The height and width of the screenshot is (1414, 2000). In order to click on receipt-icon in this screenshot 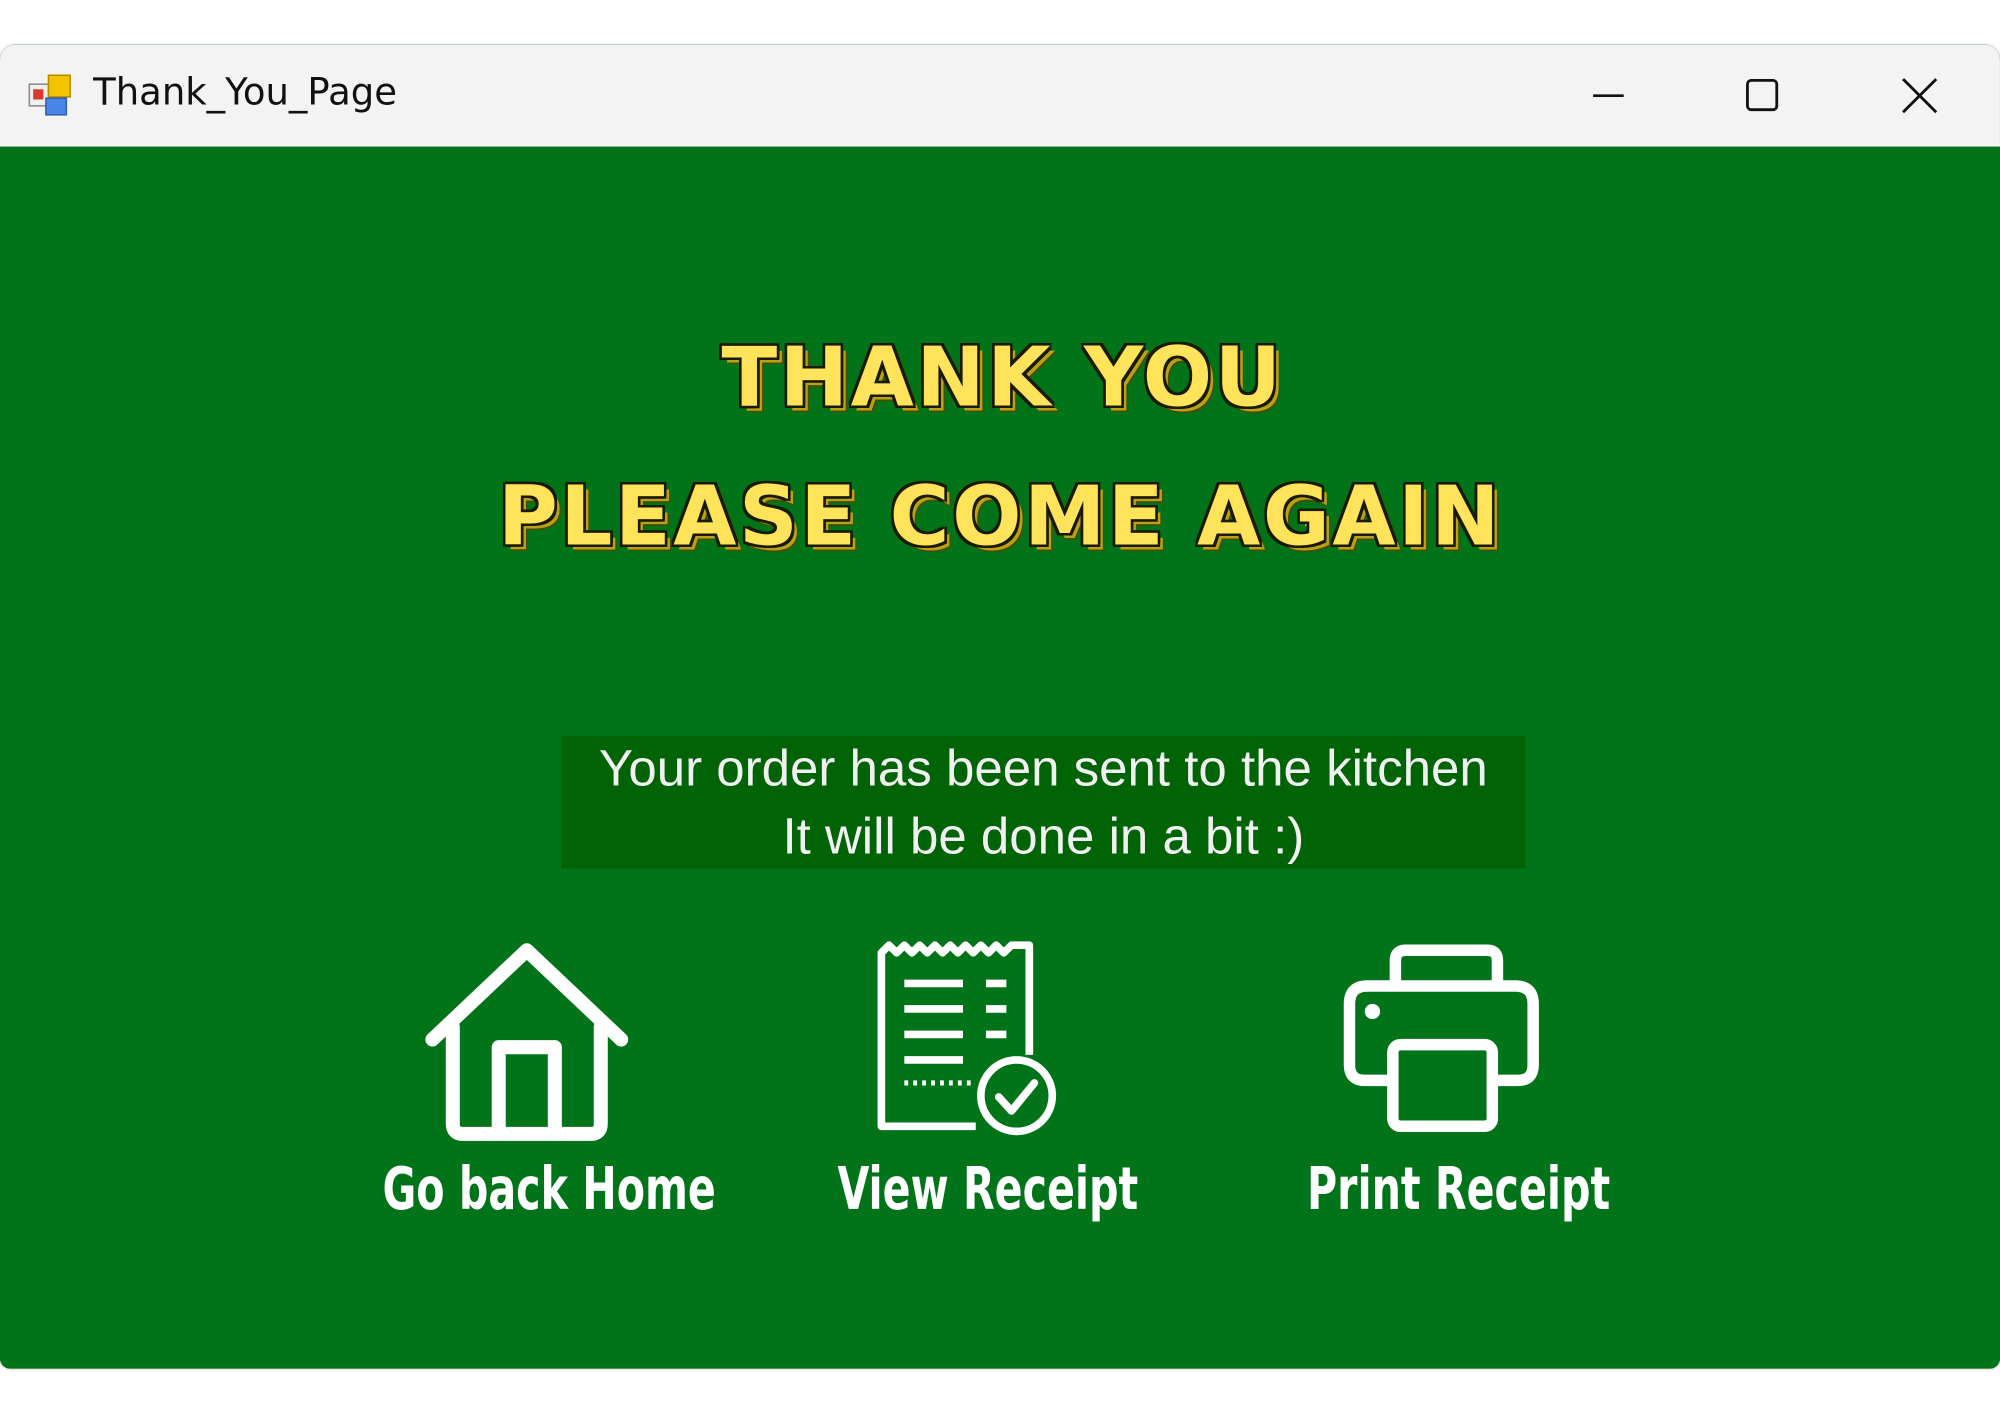, I will do `click(967, 1038)`.